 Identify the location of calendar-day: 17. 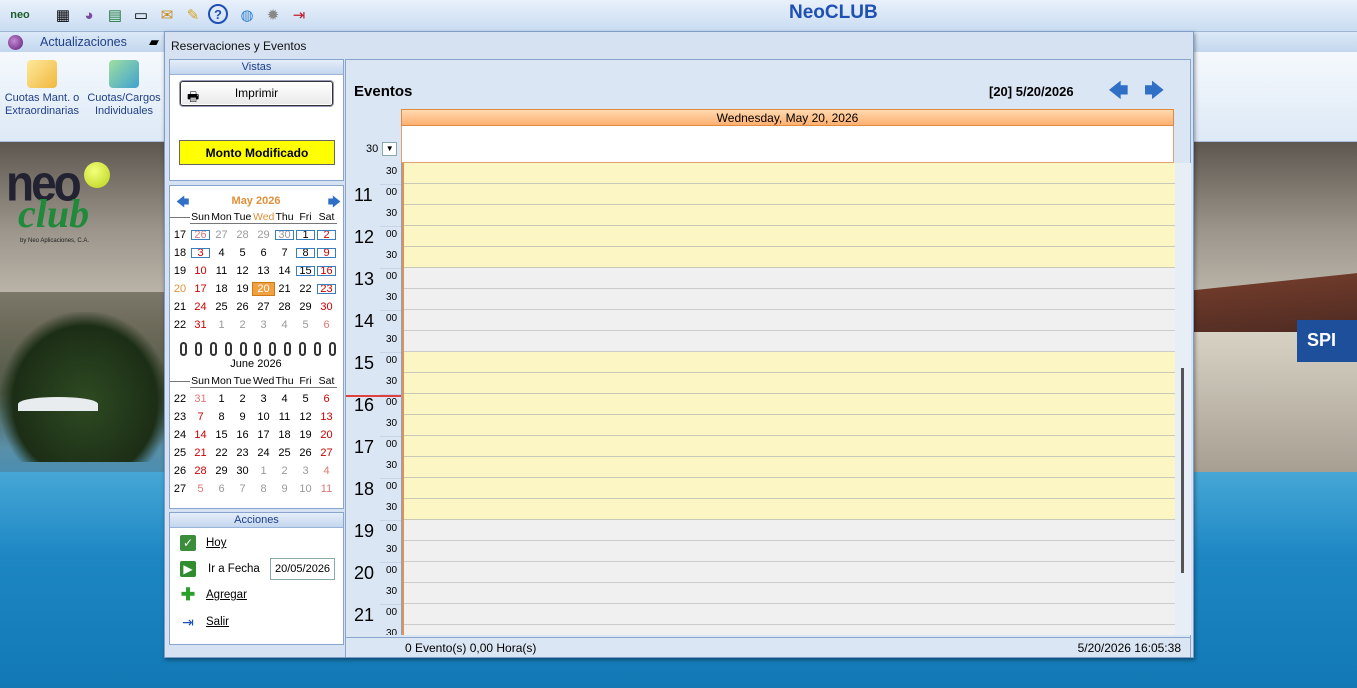
(263, 435).